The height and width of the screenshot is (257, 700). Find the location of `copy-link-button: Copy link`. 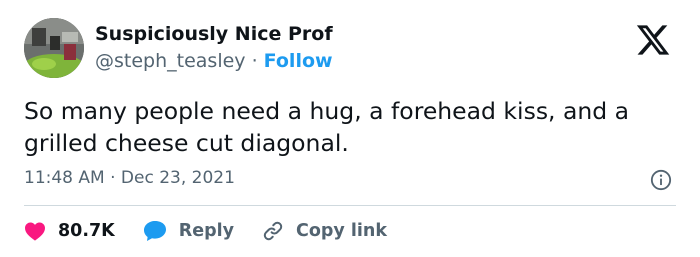

copy-link-button: Copy link is located at coordinates (324, 231).